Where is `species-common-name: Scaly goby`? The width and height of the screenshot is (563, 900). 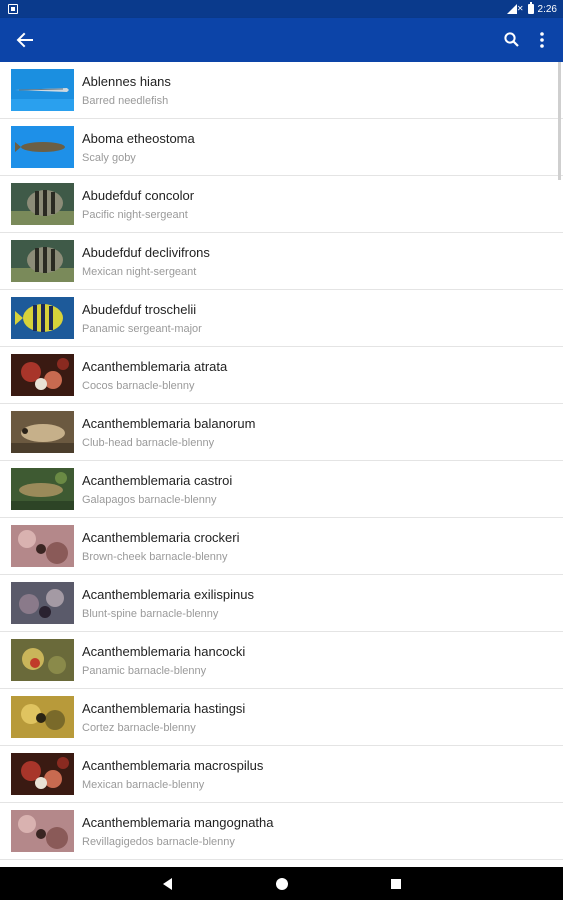 species-common-name: Scaly goby is located at coordinates (109, 158).